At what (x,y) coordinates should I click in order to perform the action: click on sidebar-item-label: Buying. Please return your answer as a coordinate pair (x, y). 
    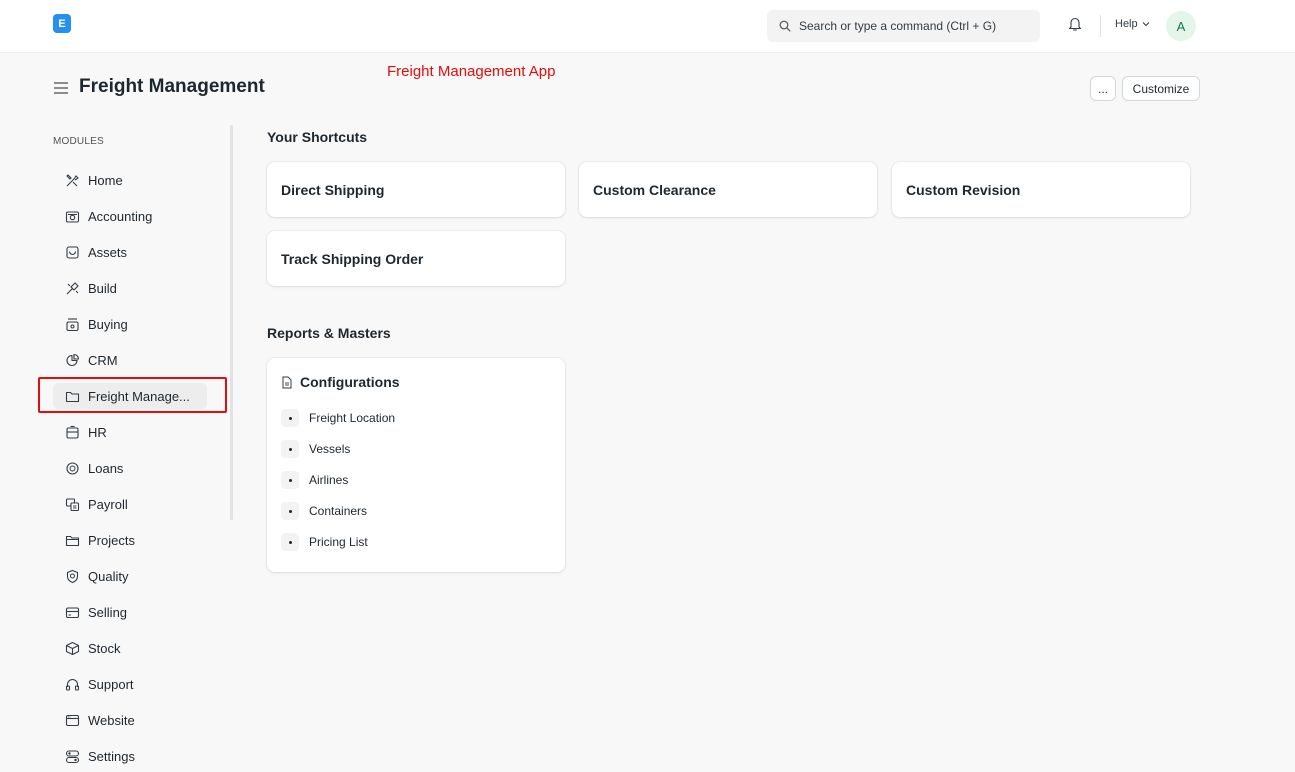
    Looking at the image, I should click on (108, 324).